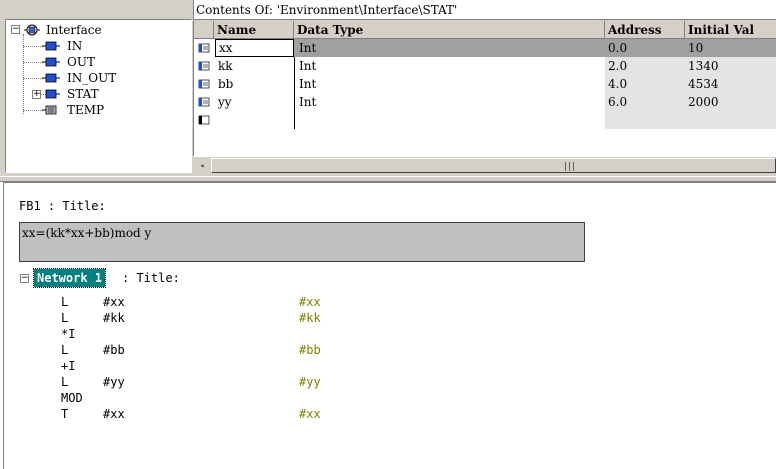  What do you see at coordinates (618, 66) in the screenshot?
I see `address-cell: 2.0` at bounding box center [618, 66].